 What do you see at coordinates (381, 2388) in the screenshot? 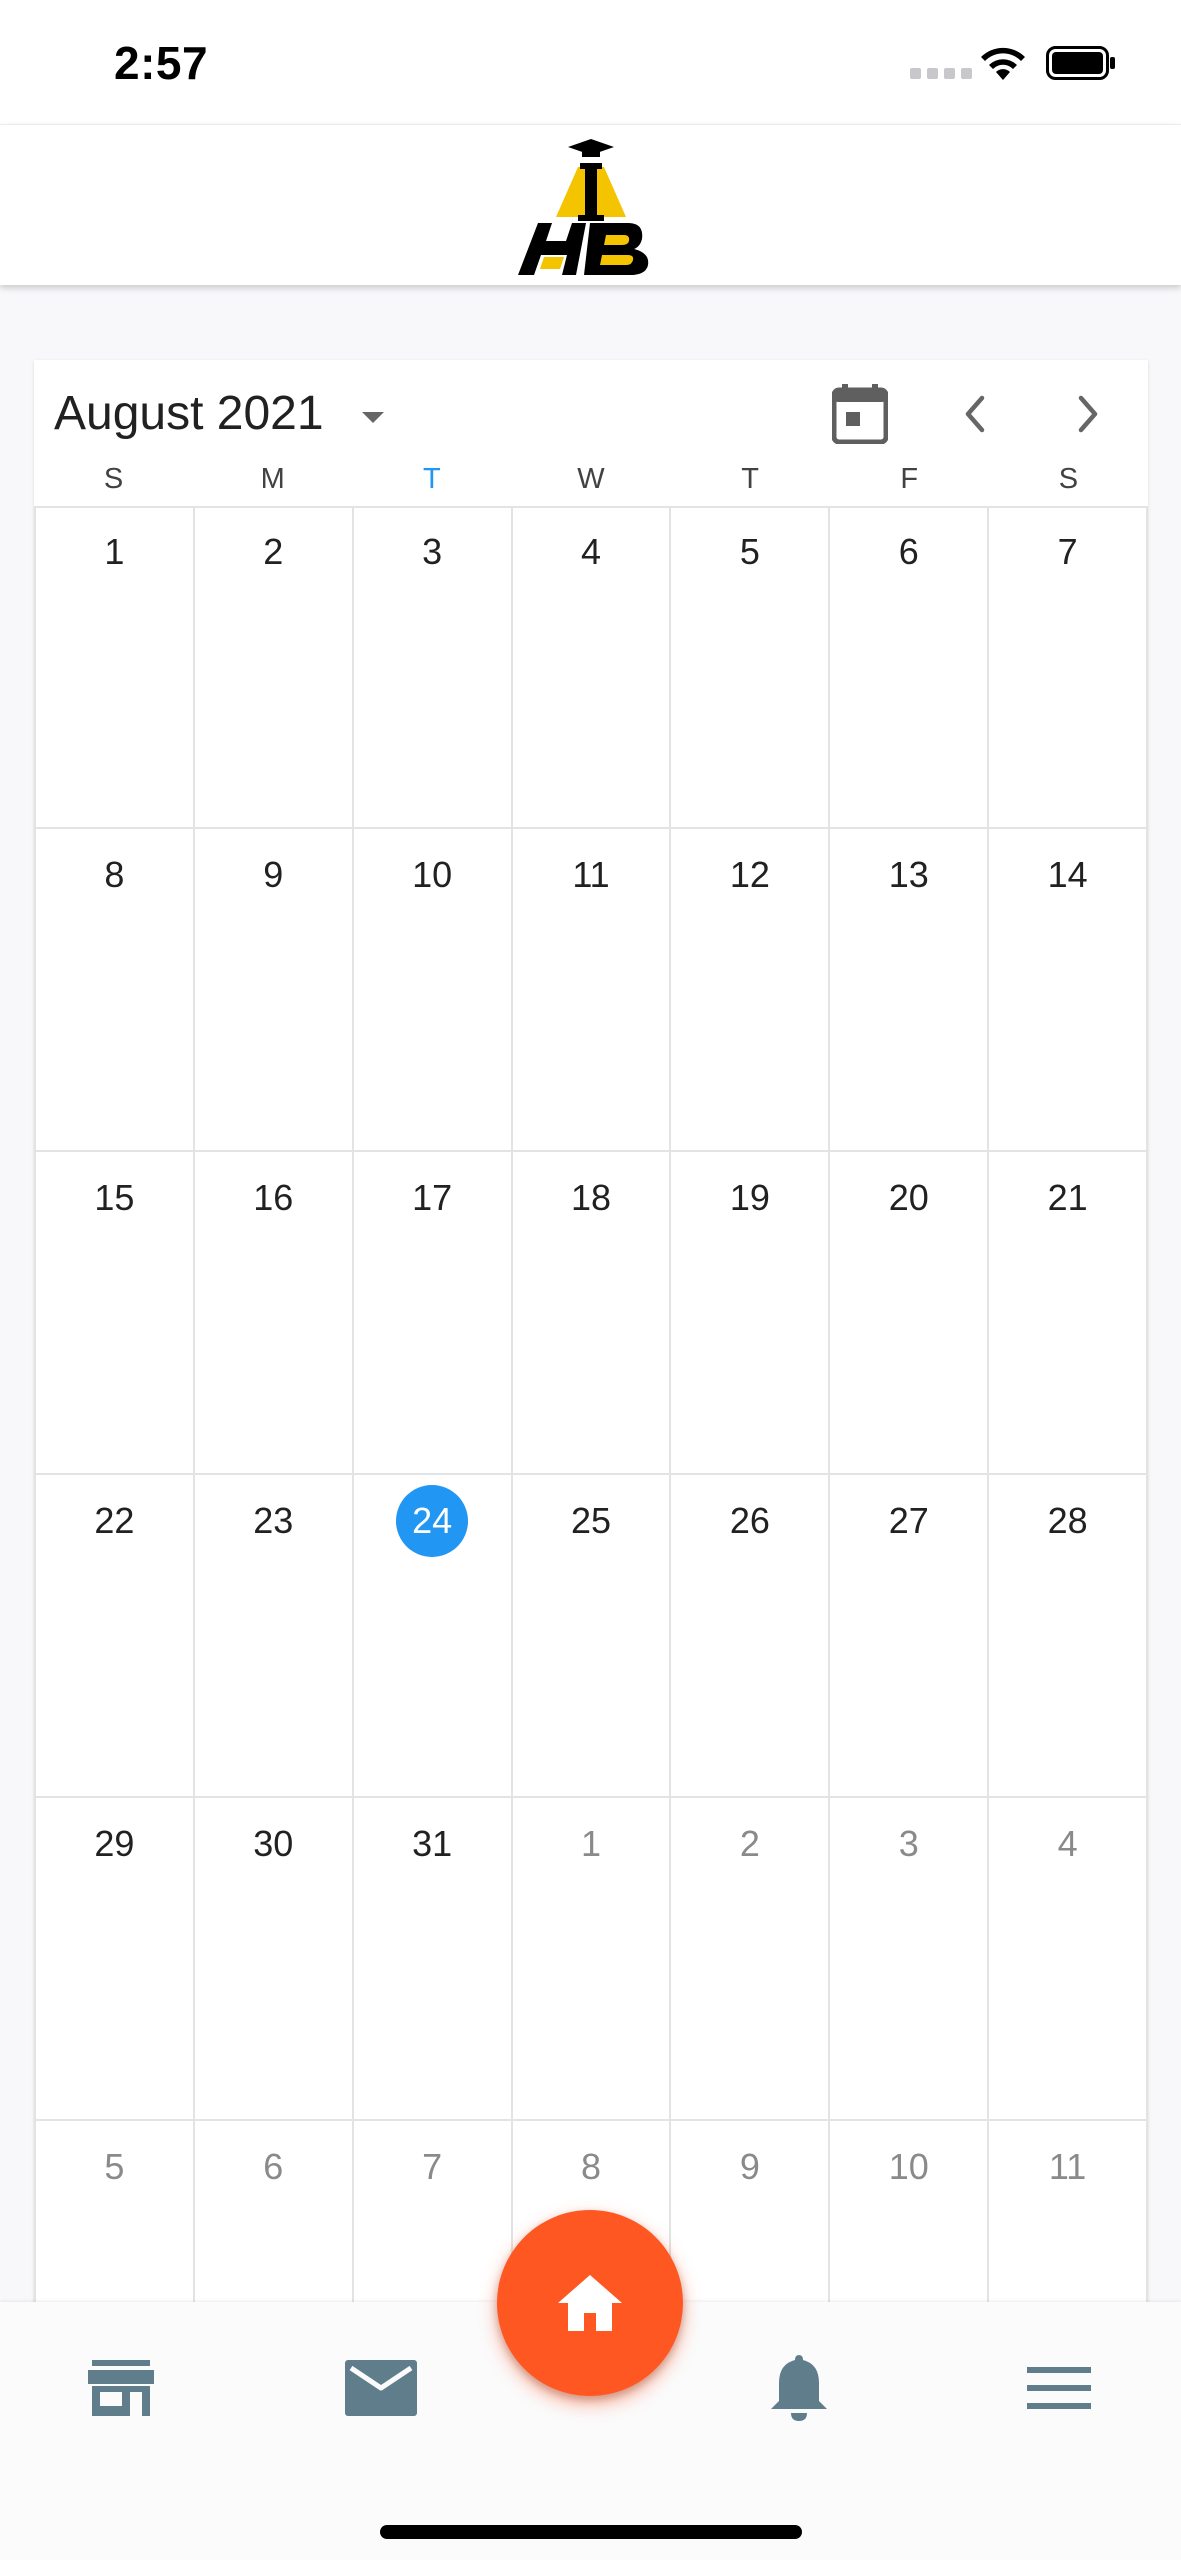
I see `mail-icon` at bounding box center [381, 2388].